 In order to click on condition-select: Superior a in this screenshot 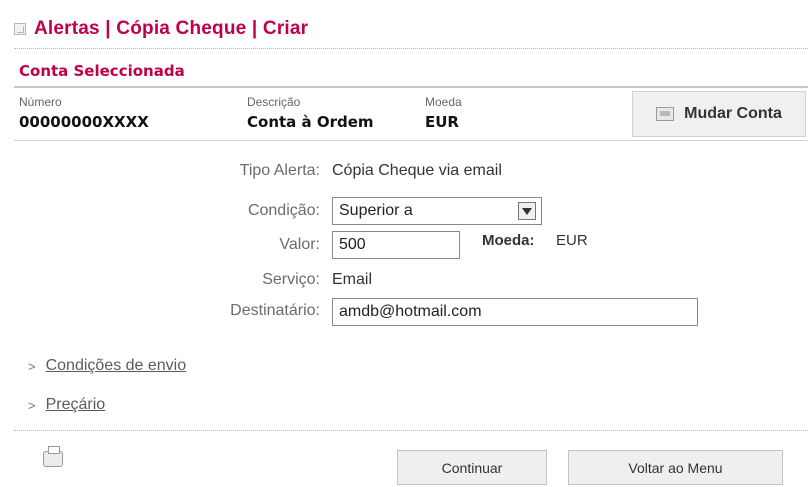, I will do `click(437, 211)`.